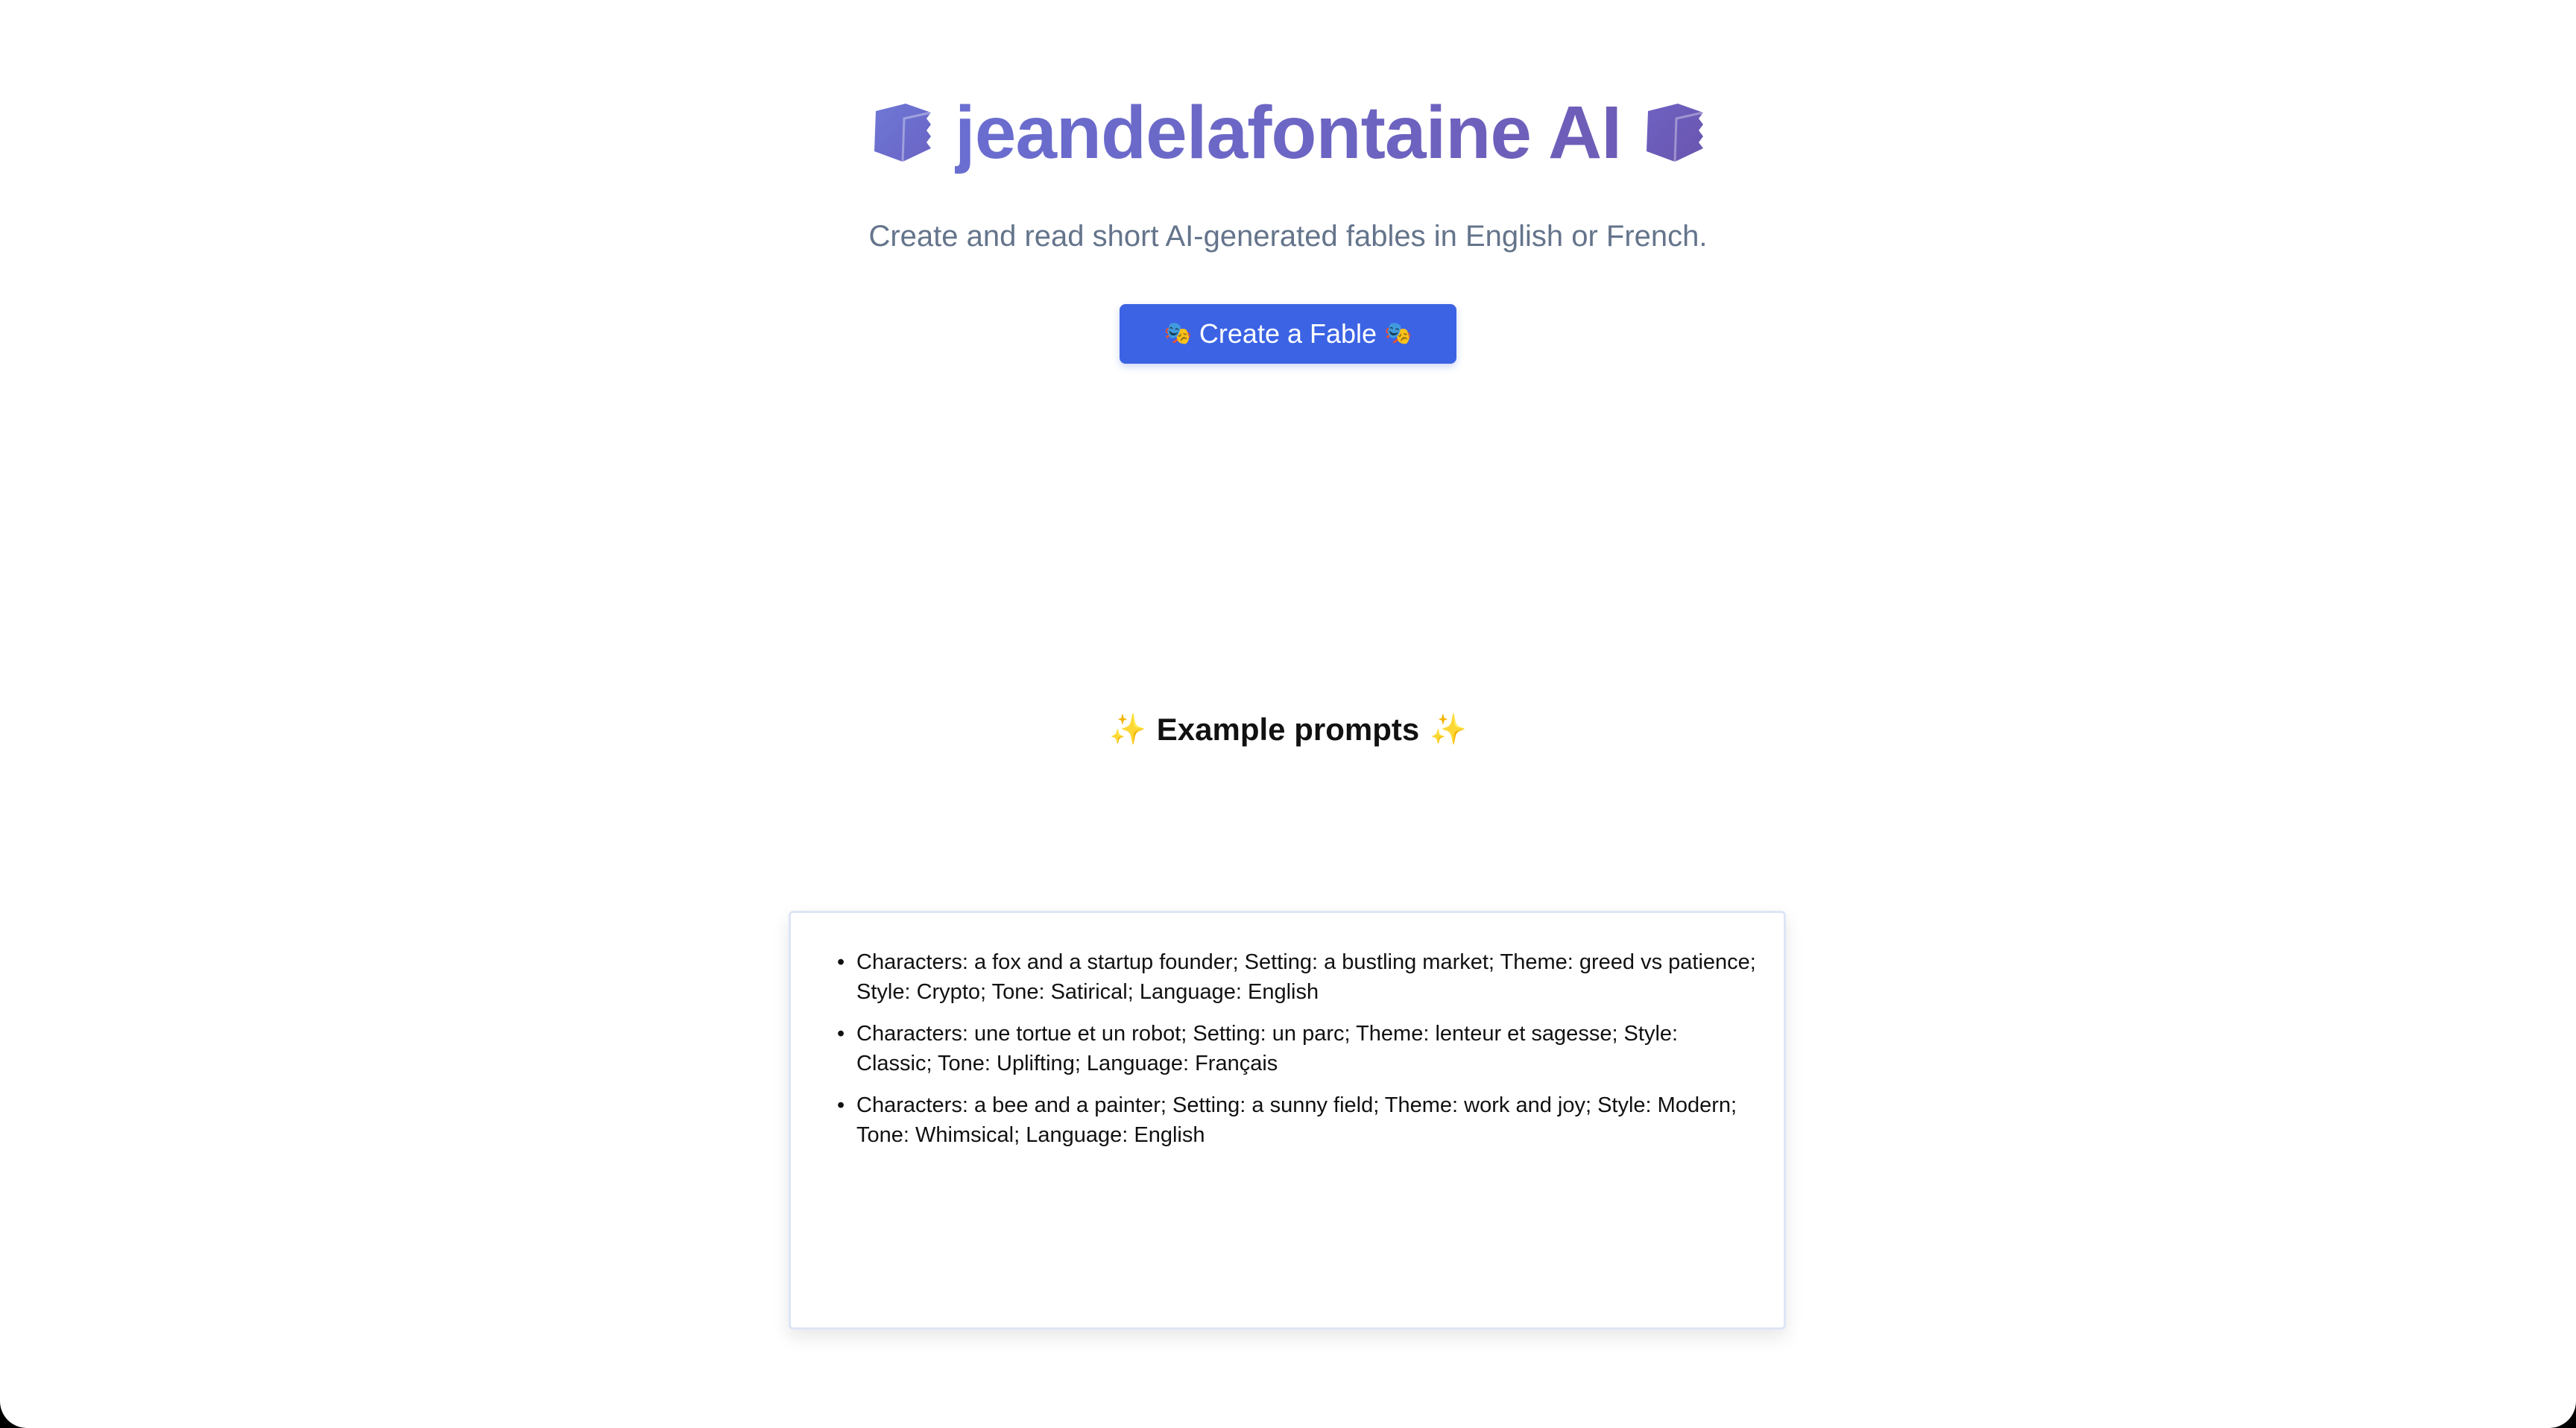  I want to click on app-title: jeandelafontaine AI, so click(1288, 132).